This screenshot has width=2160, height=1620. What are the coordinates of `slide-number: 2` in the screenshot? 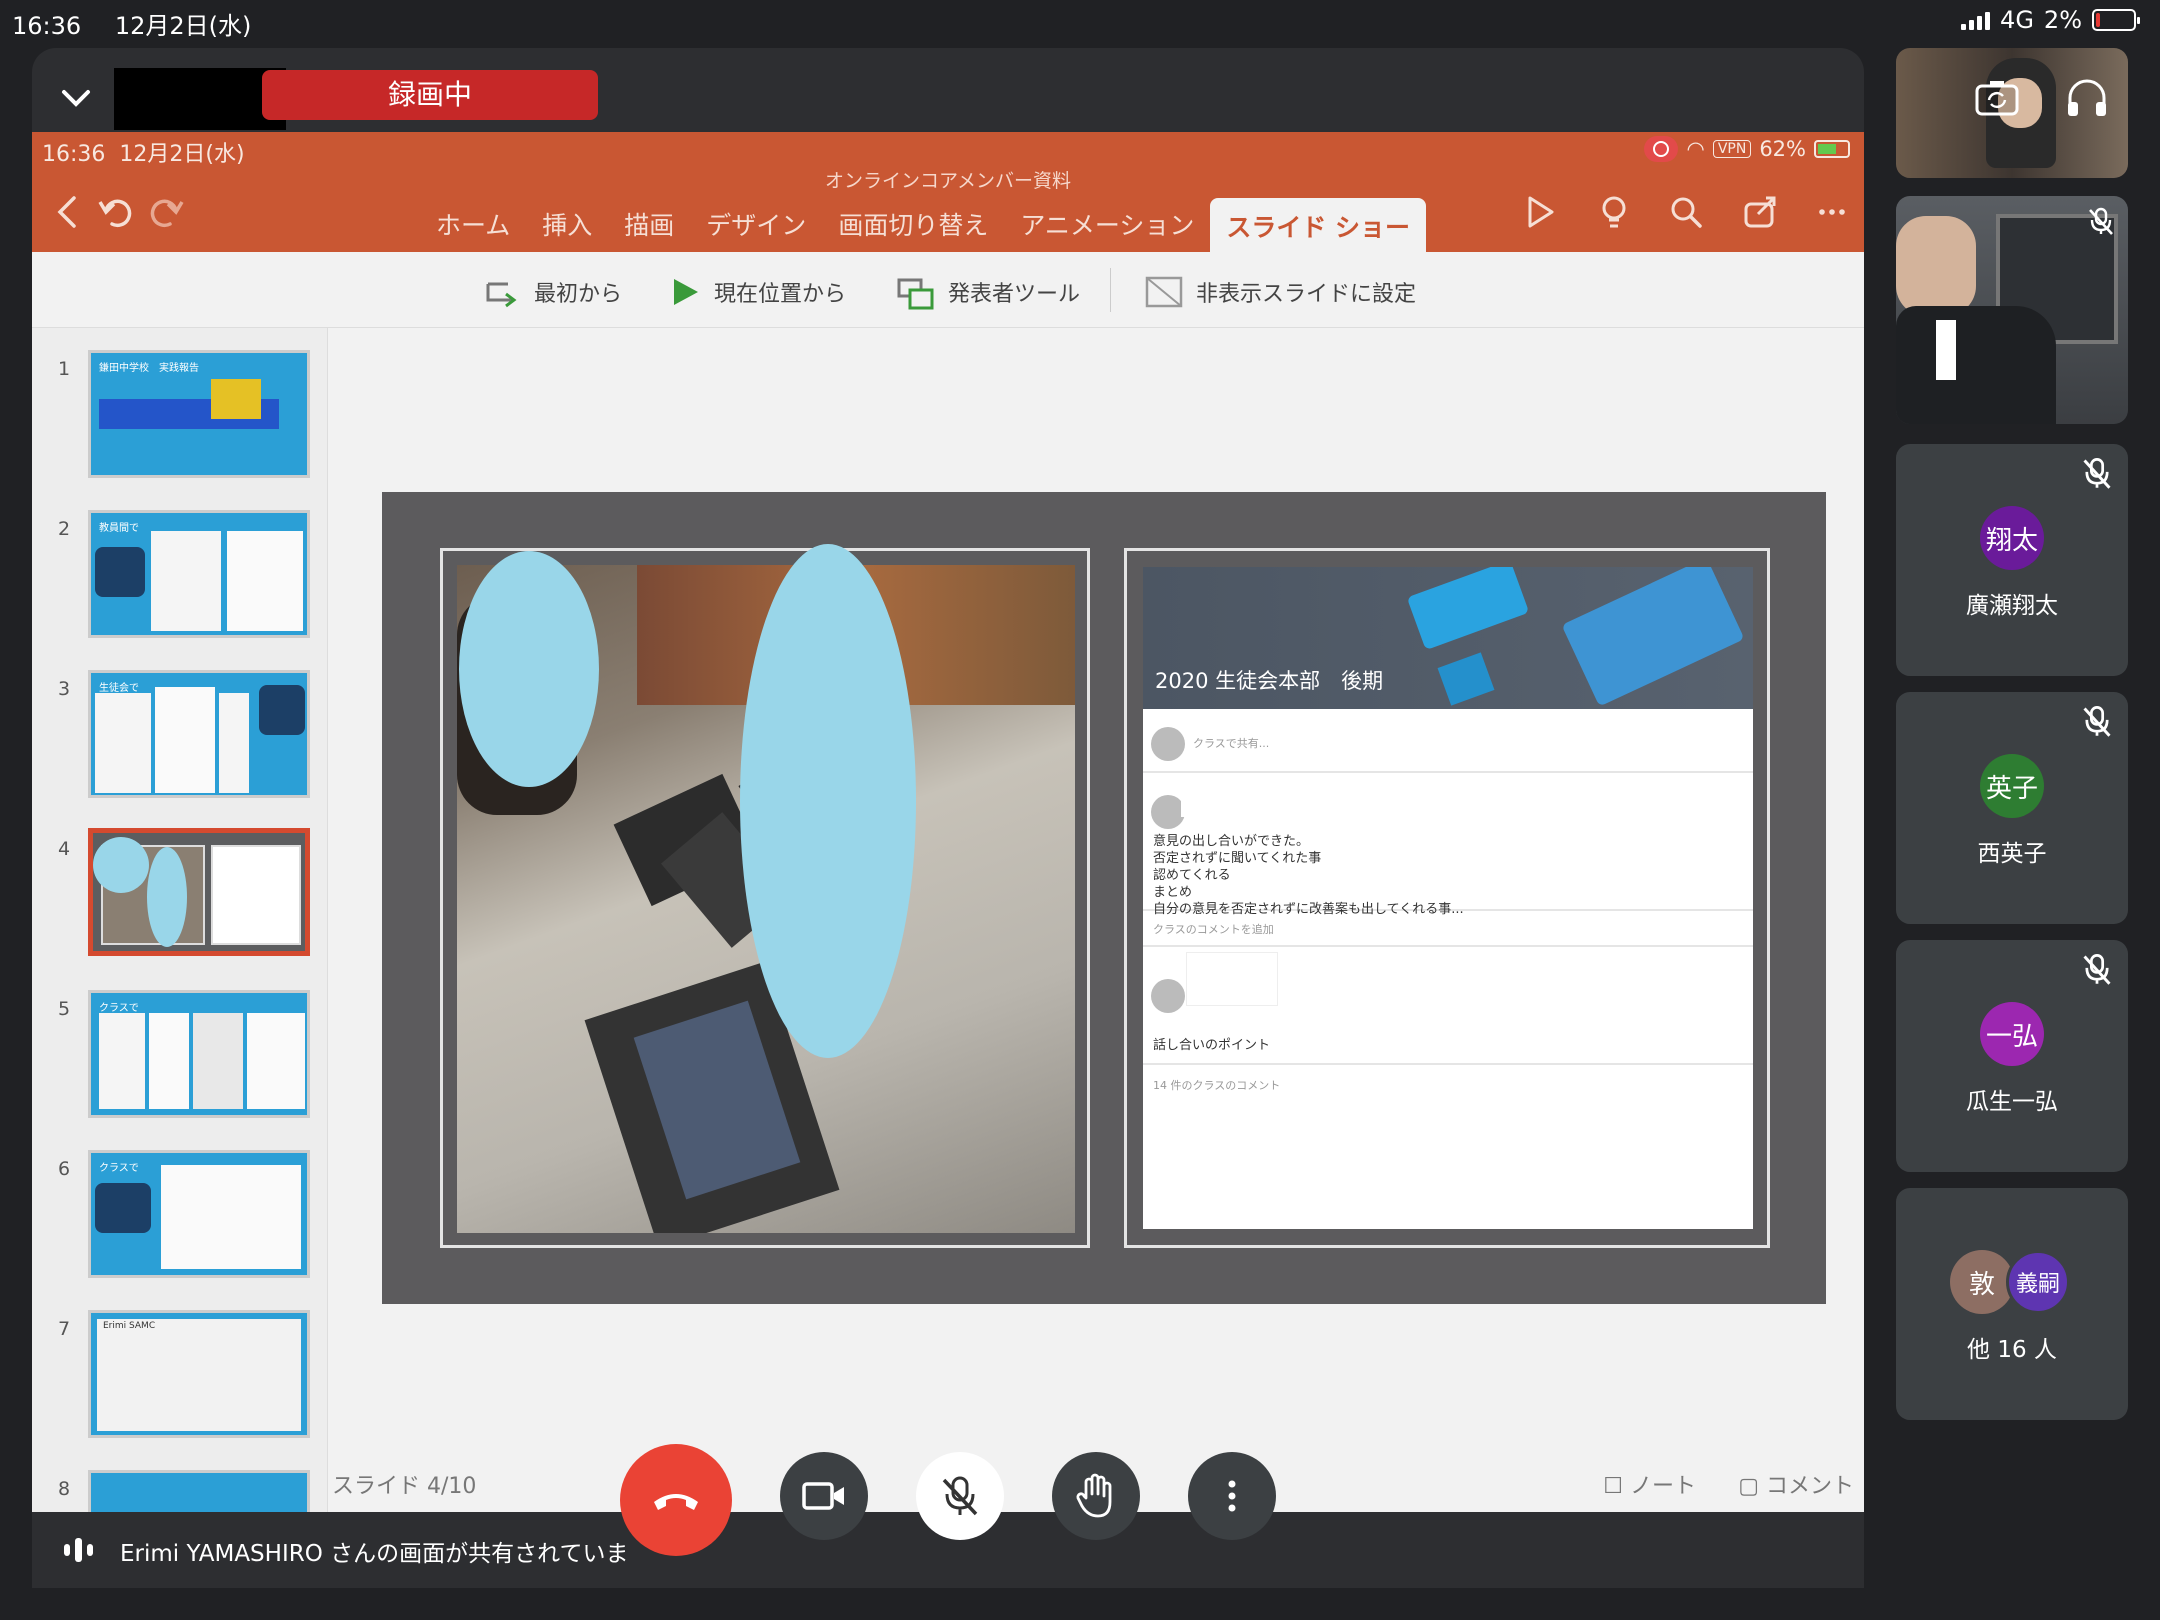 It's located at (64, 529).